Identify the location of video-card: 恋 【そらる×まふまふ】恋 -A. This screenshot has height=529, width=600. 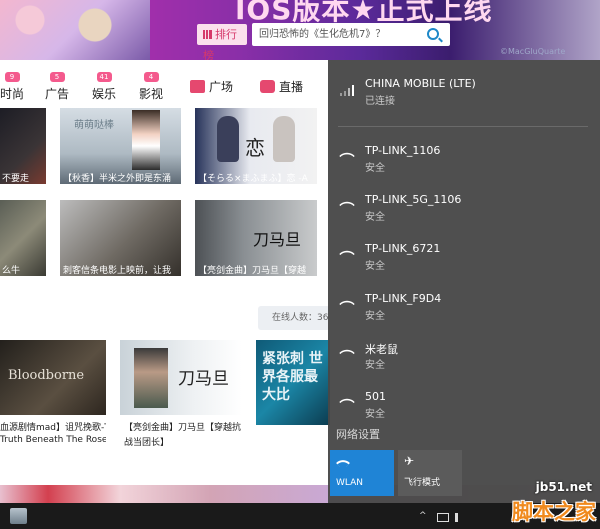
(256, 146).